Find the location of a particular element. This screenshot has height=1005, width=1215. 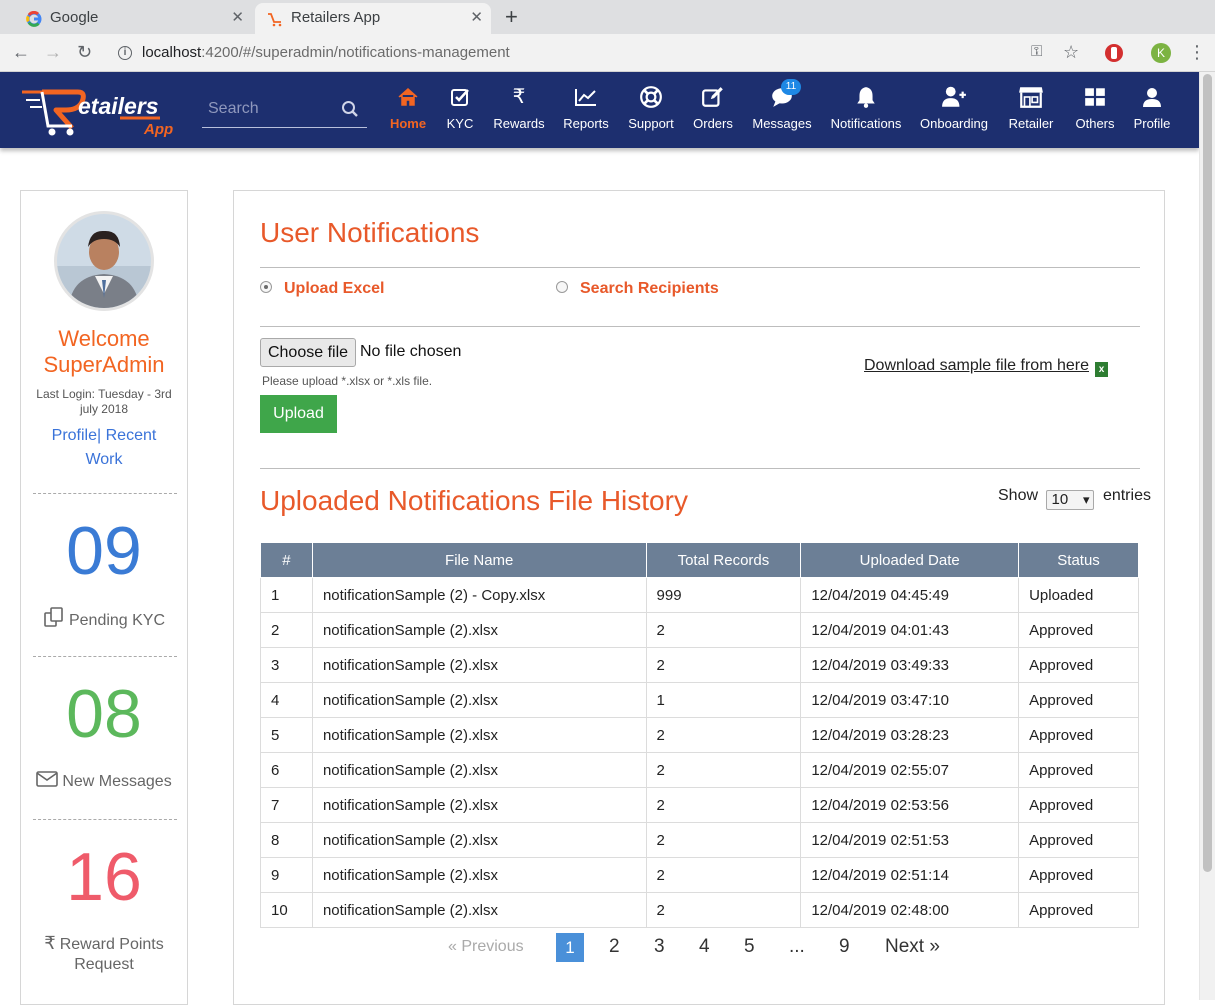

svg-text: App is located at coordinates (158, 129).